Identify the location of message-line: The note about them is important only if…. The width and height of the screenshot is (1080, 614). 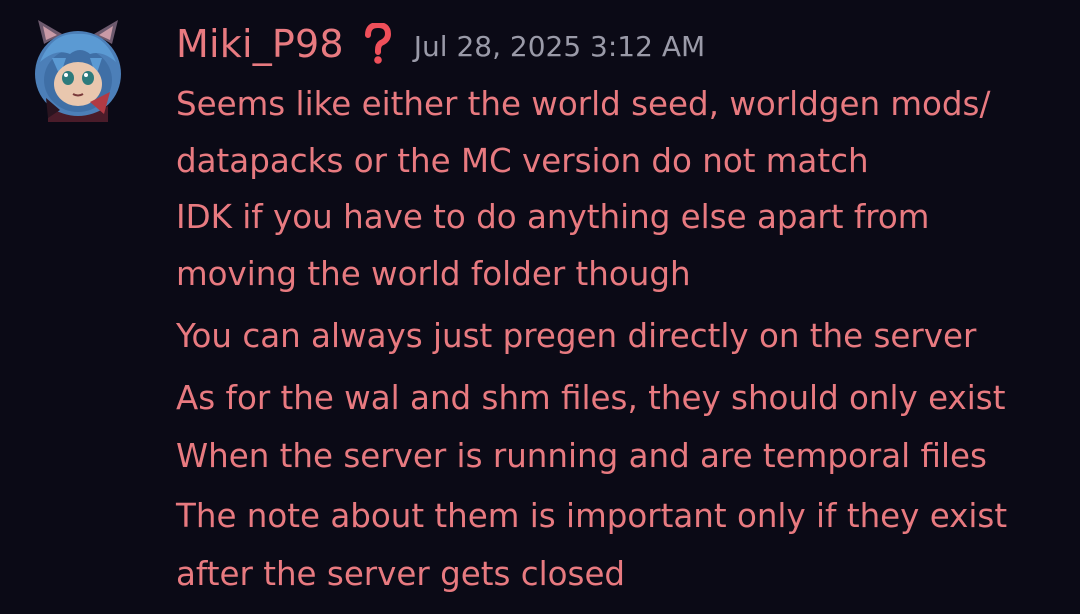
(592, 516).